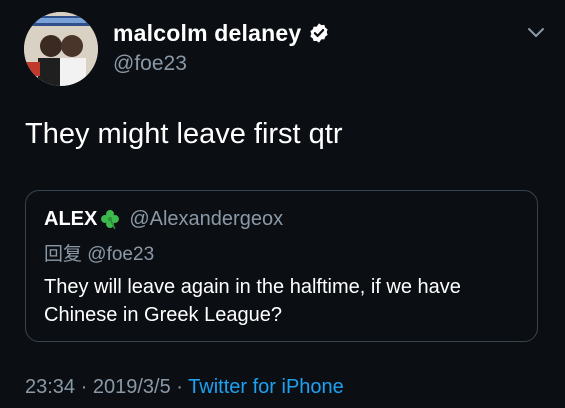 Image resolution: width=565 pixels, height=408 pixels. I want to click on replying-to-line: 回复 @foe23, so click(99, 252).